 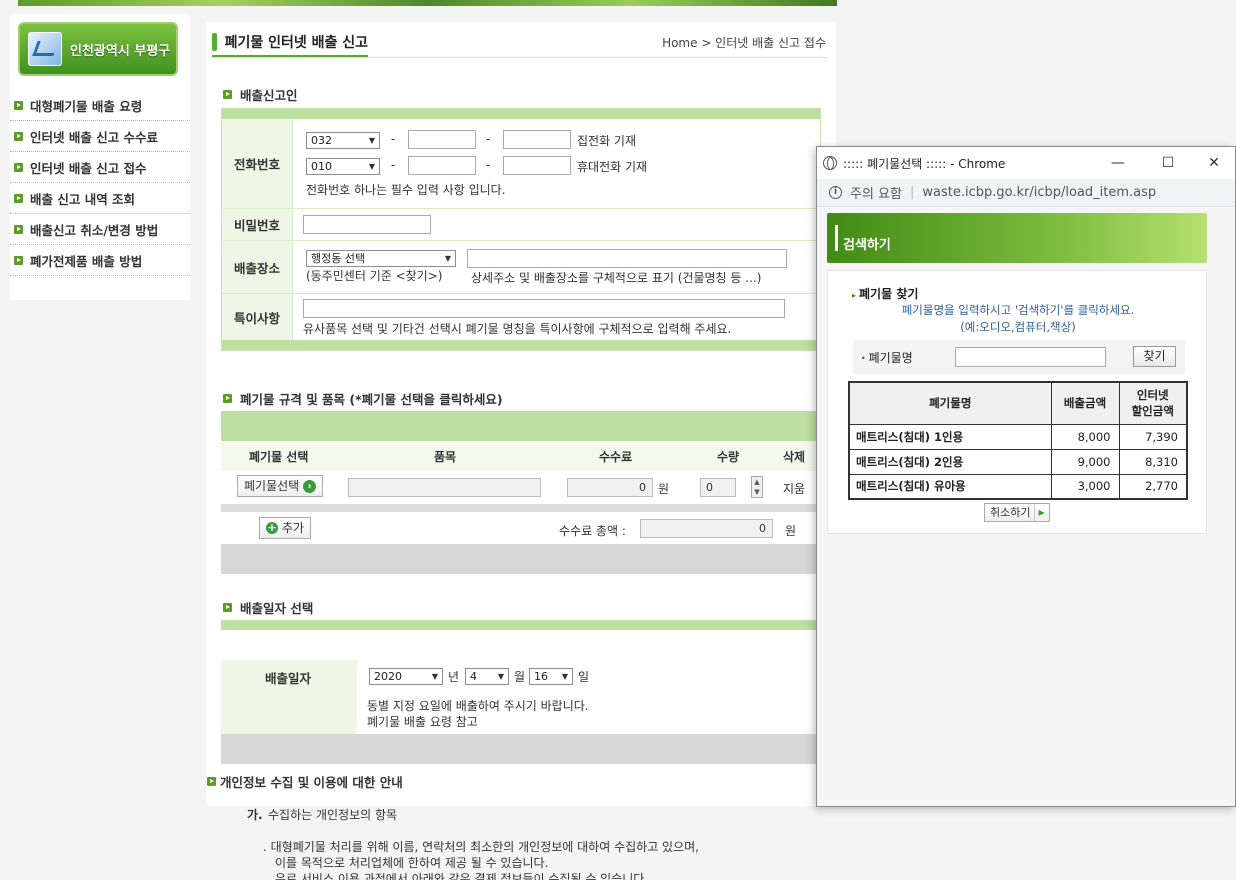 I want to click on row-divider, so click(x=521, y=293).